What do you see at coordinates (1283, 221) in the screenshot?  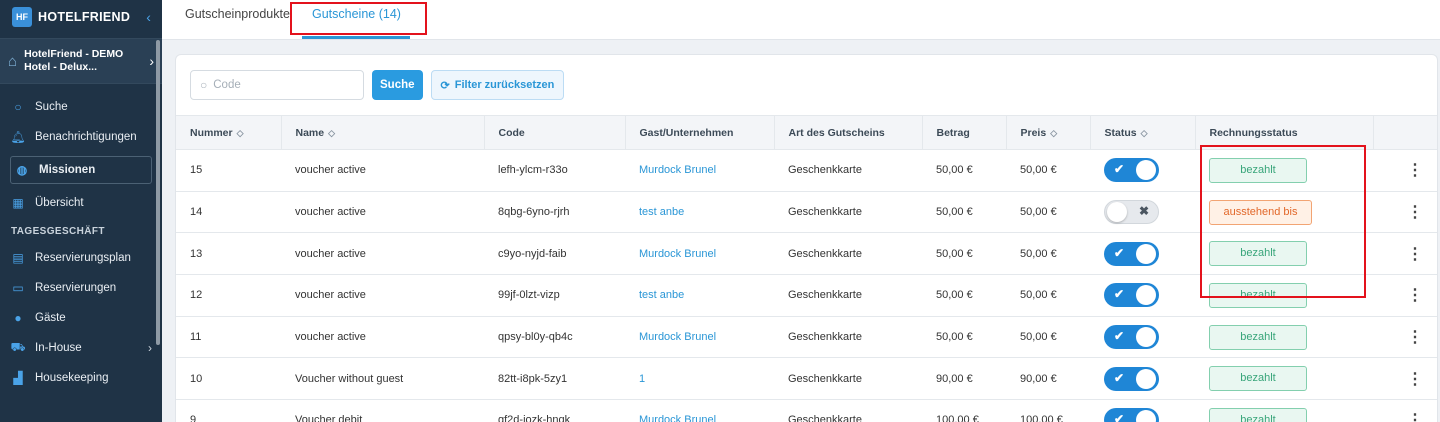 I see `highlight-box-rechnungsstatus` at bounding box center [1283, 221].